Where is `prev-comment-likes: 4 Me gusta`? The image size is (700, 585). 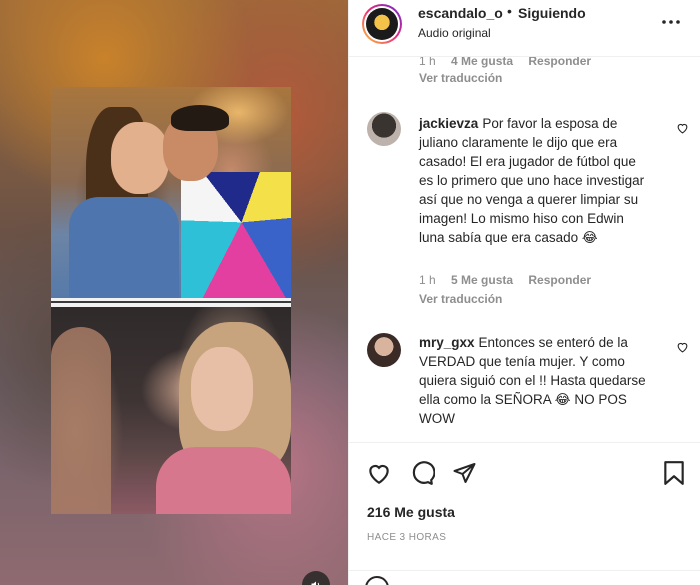 prev-comment-likes: 4 Me gusta is located at coordinates (482, 62).